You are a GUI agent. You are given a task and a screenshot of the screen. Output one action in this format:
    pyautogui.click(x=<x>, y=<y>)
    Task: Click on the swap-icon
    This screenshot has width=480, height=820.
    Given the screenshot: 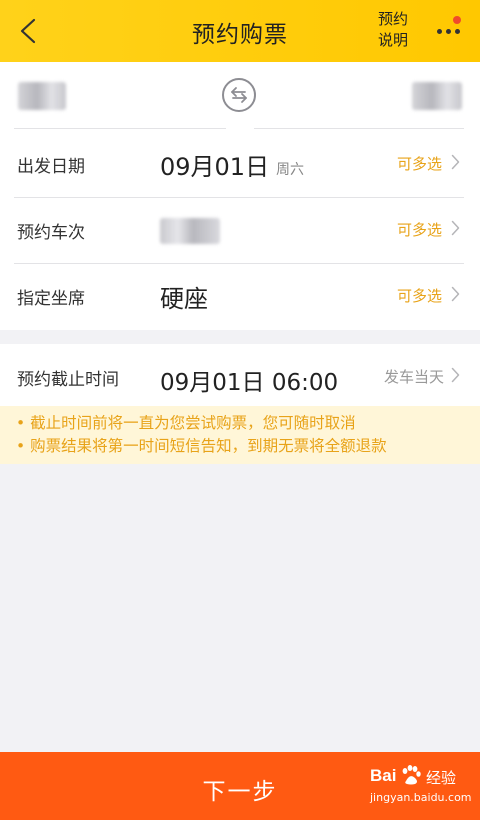 What is the action you would take?
    pyautogui.click(x=239, y=95)
    